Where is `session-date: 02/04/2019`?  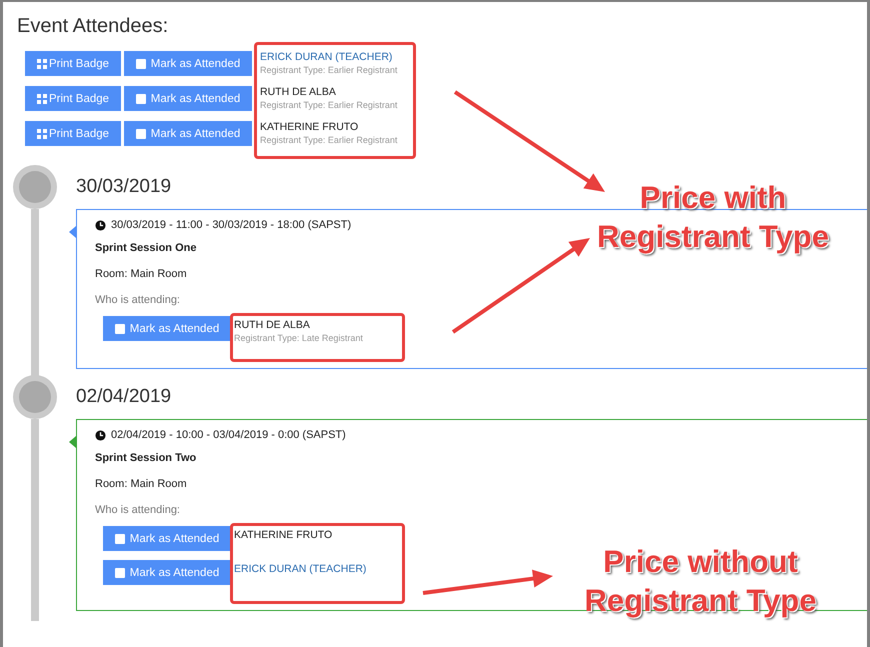 session-date: 02/04/2019 is located at coordinates (124, 397).